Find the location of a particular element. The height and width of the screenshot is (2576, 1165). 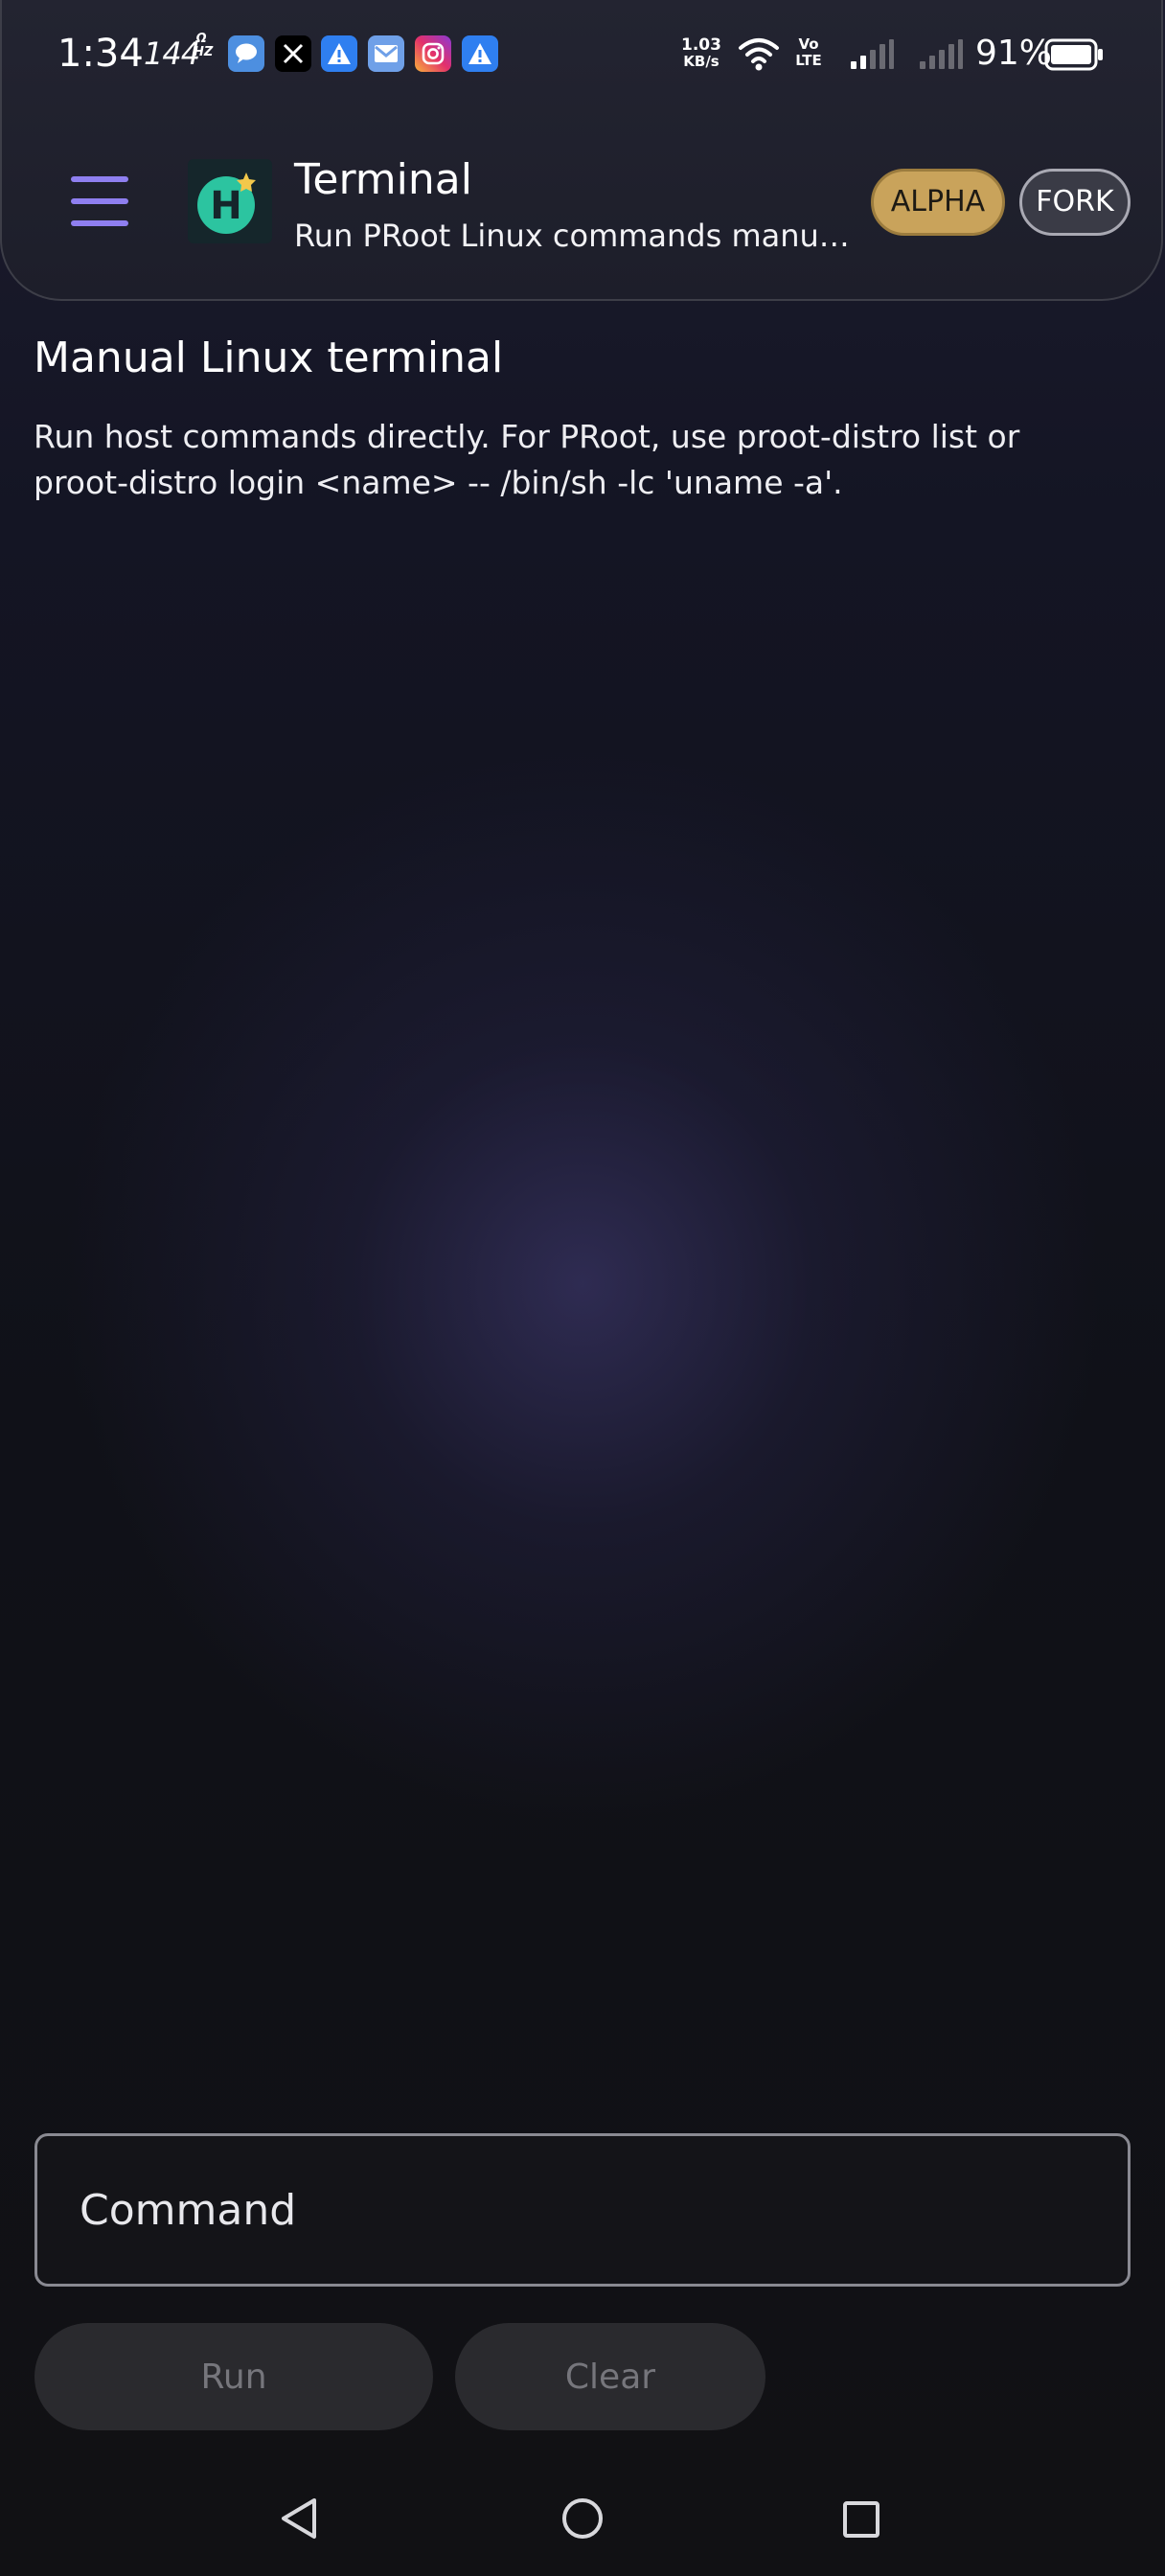

alpha-badge: ALPHA is located at coordinates (938, 202).